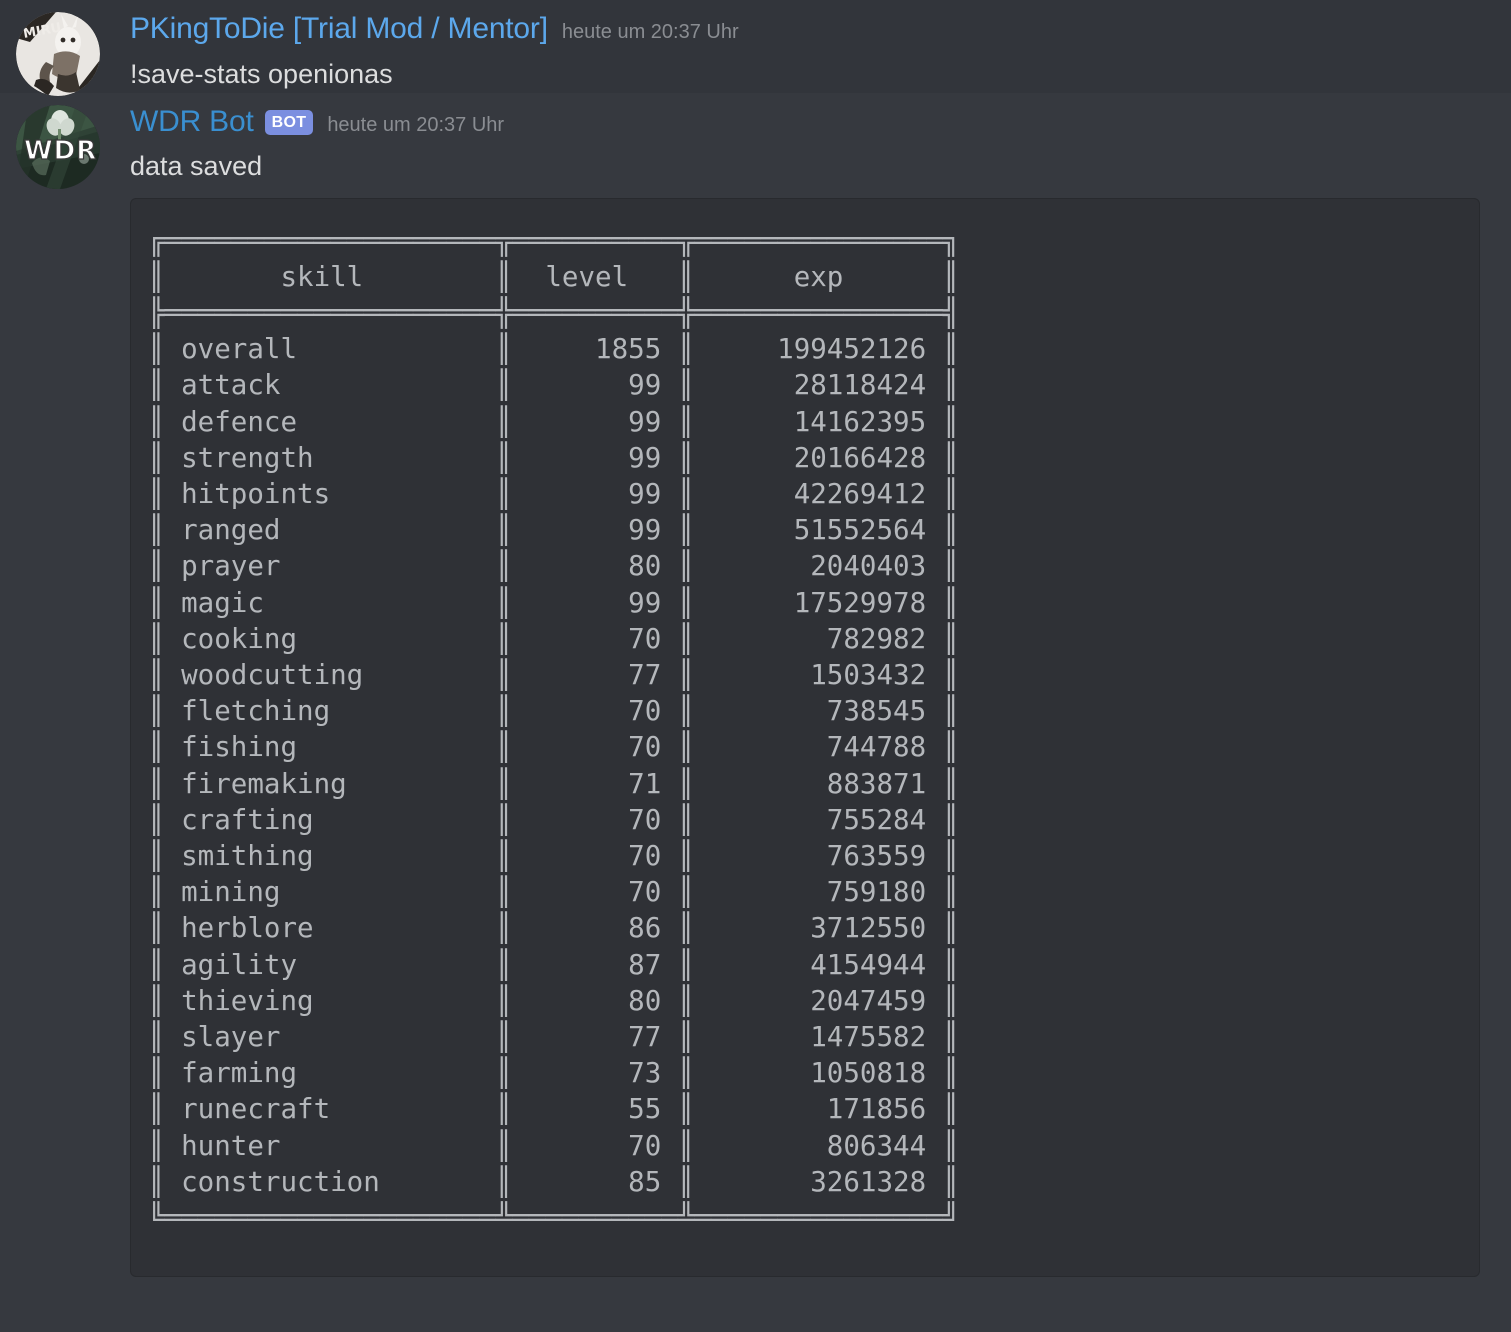 The width and height of the screenshot is (1511, 1332). Describe the element at coordinates (60, 151) in the screenshot. I see `svg-text: WDR` at that location.